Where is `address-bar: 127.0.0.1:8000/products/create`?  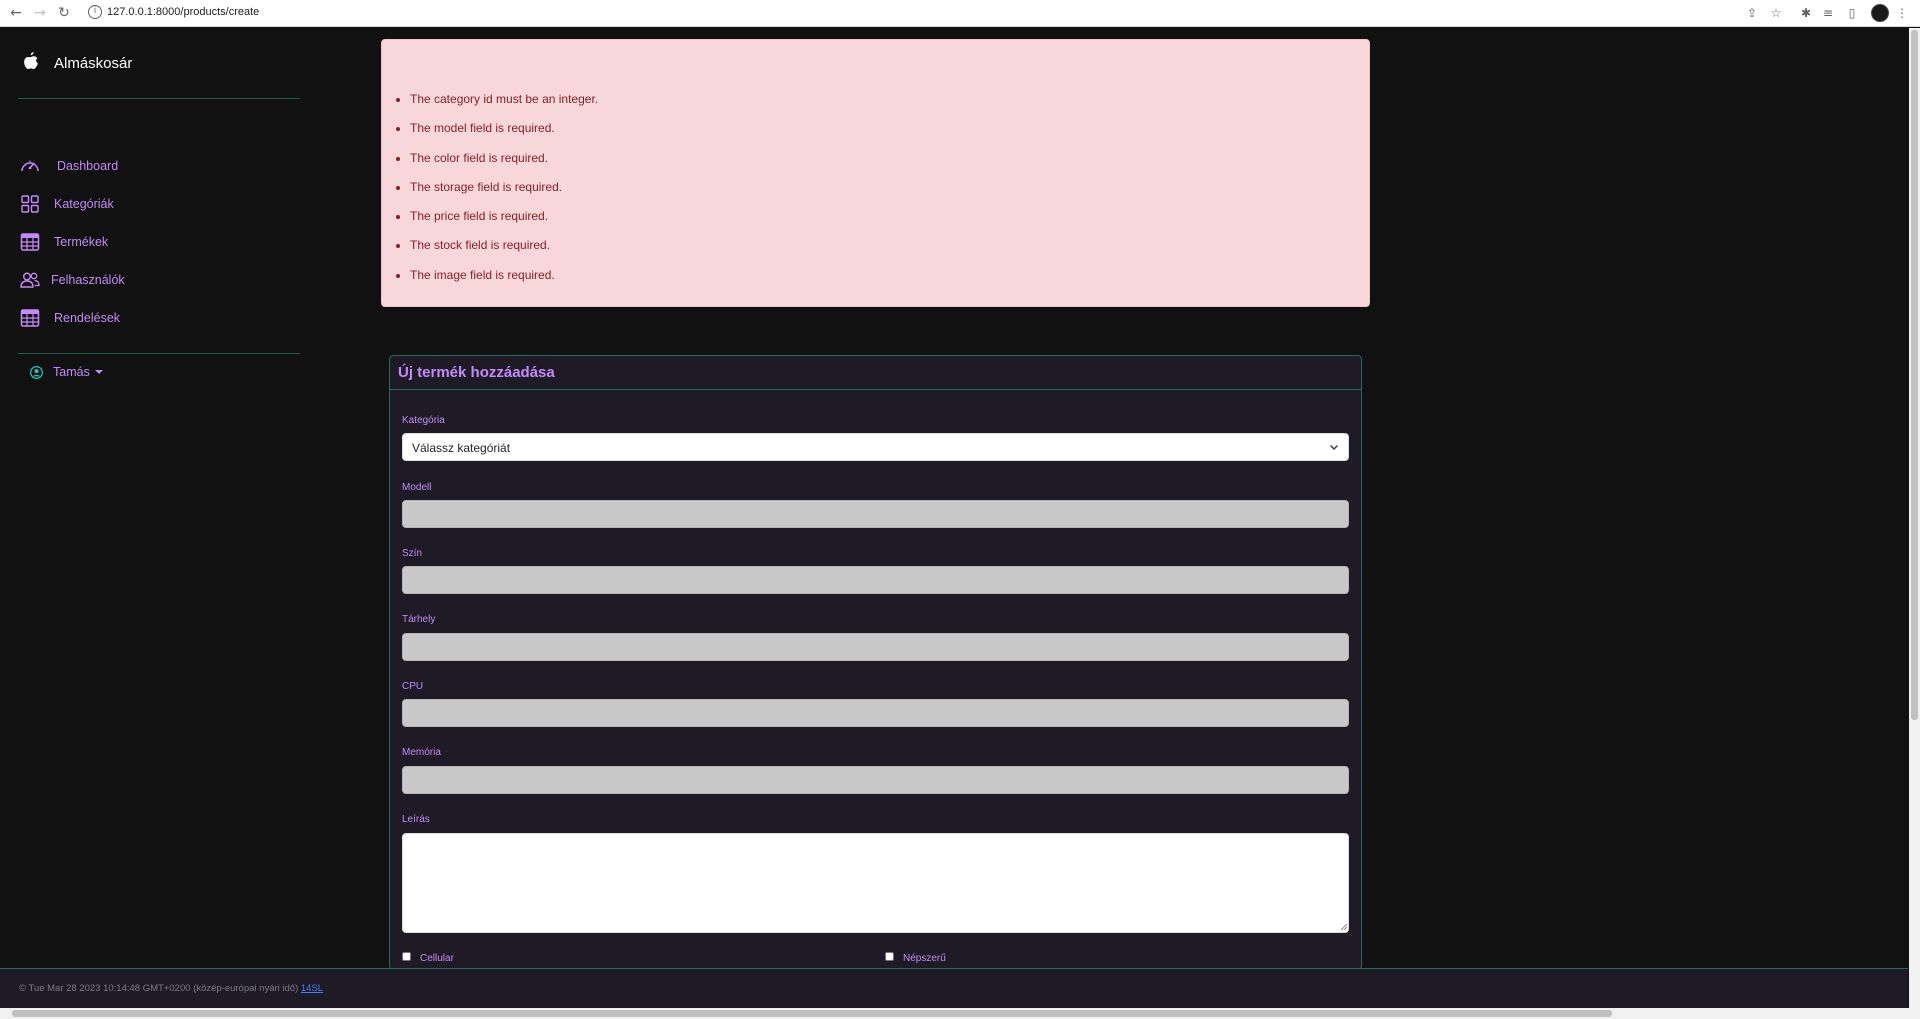 address-bar: 127.0.0.1:8000/products/create is located at coordinates (183, 12).